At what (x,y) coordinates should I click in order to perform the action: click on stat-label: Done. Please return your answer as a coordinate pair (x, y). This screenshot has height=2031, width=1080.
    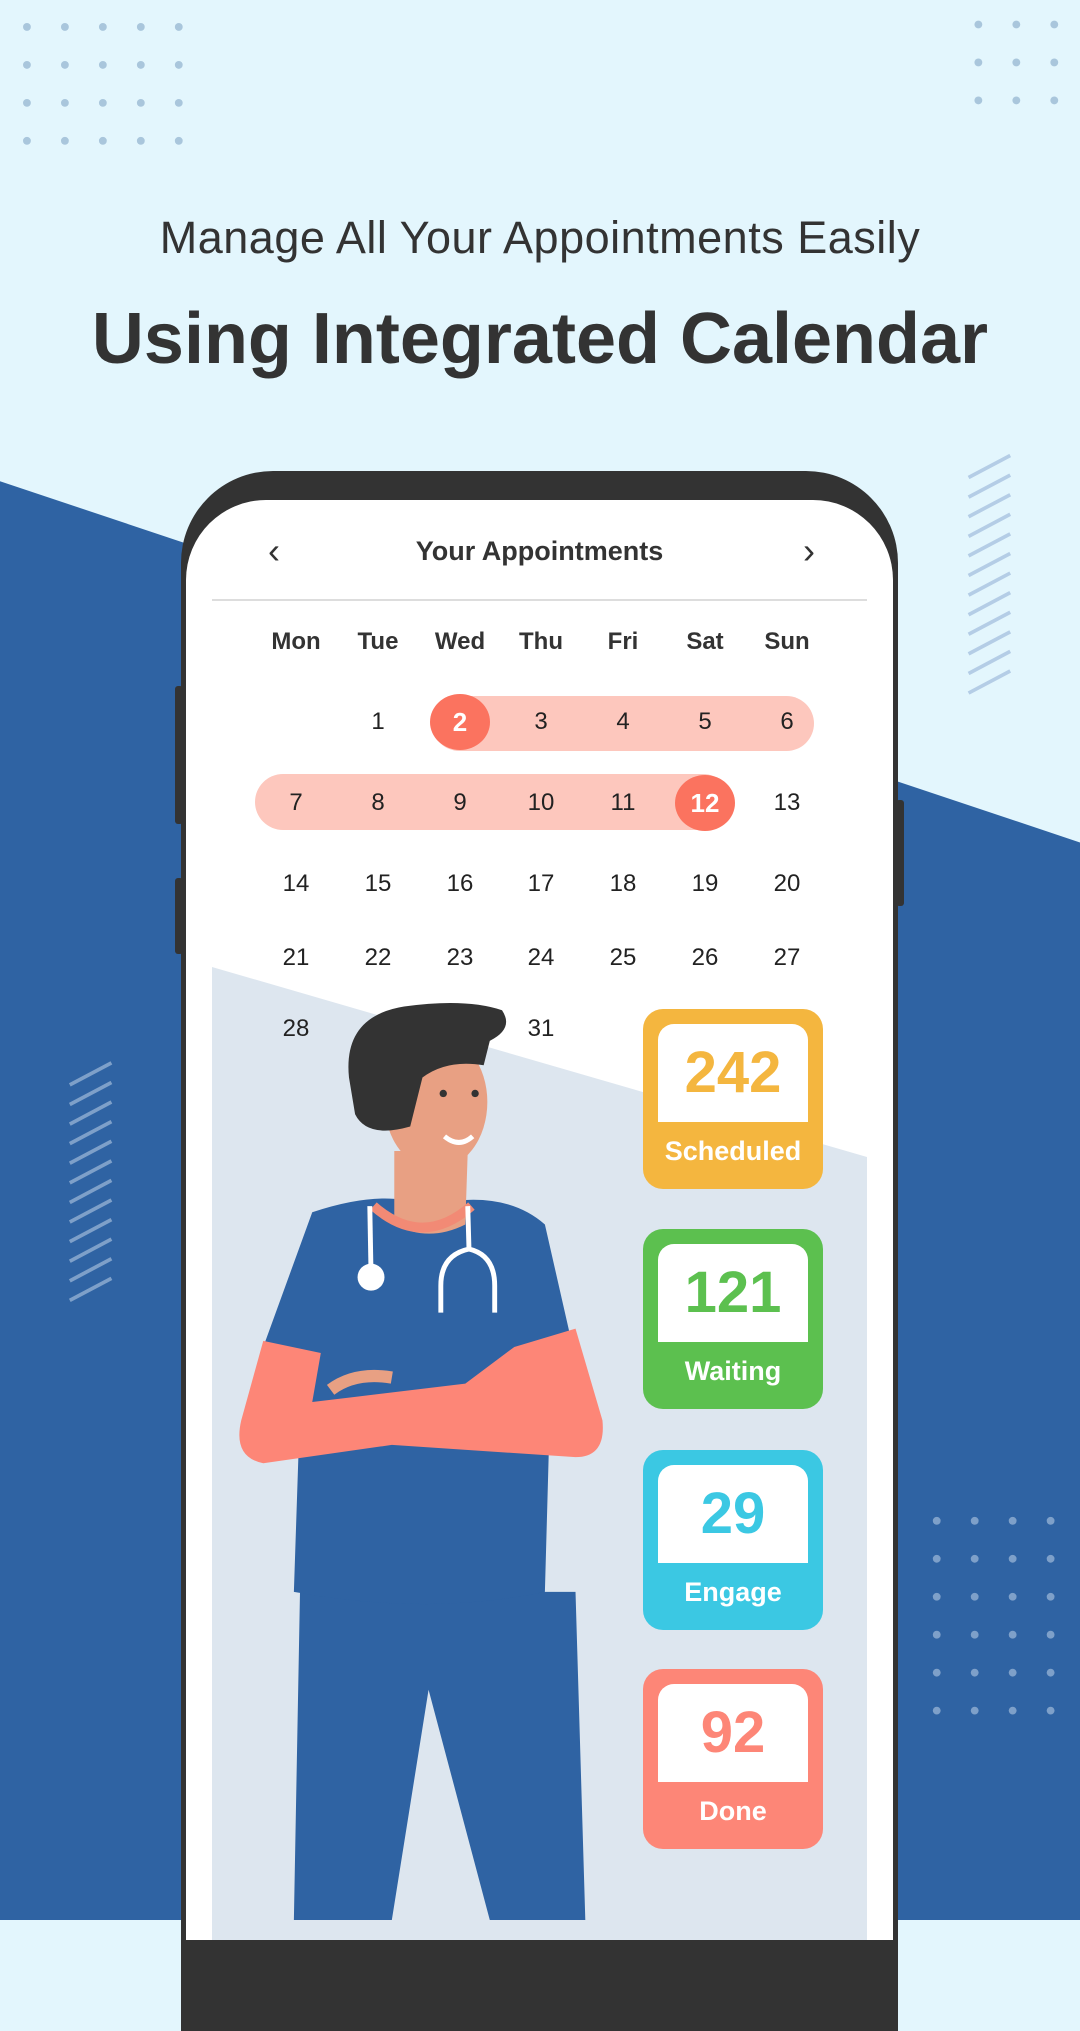
    Looking at the image, I should click on (733, 1811).